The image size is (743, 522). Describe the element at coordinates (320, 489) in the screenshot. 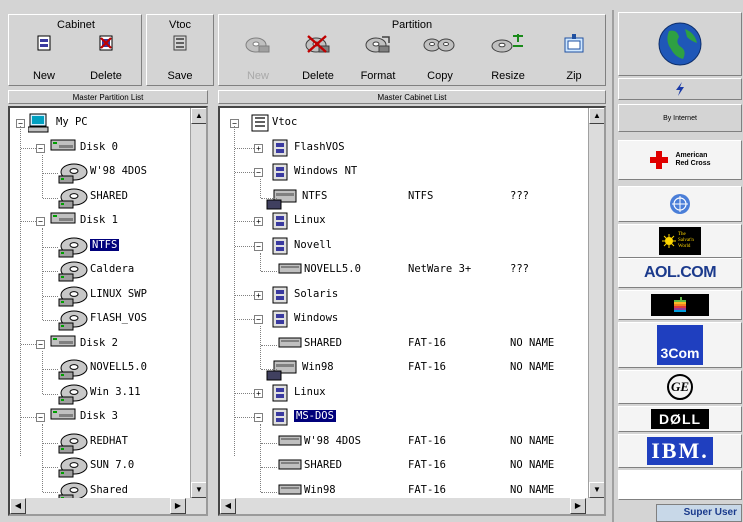

I see `cabinet-tree-label: Win98` at that location.